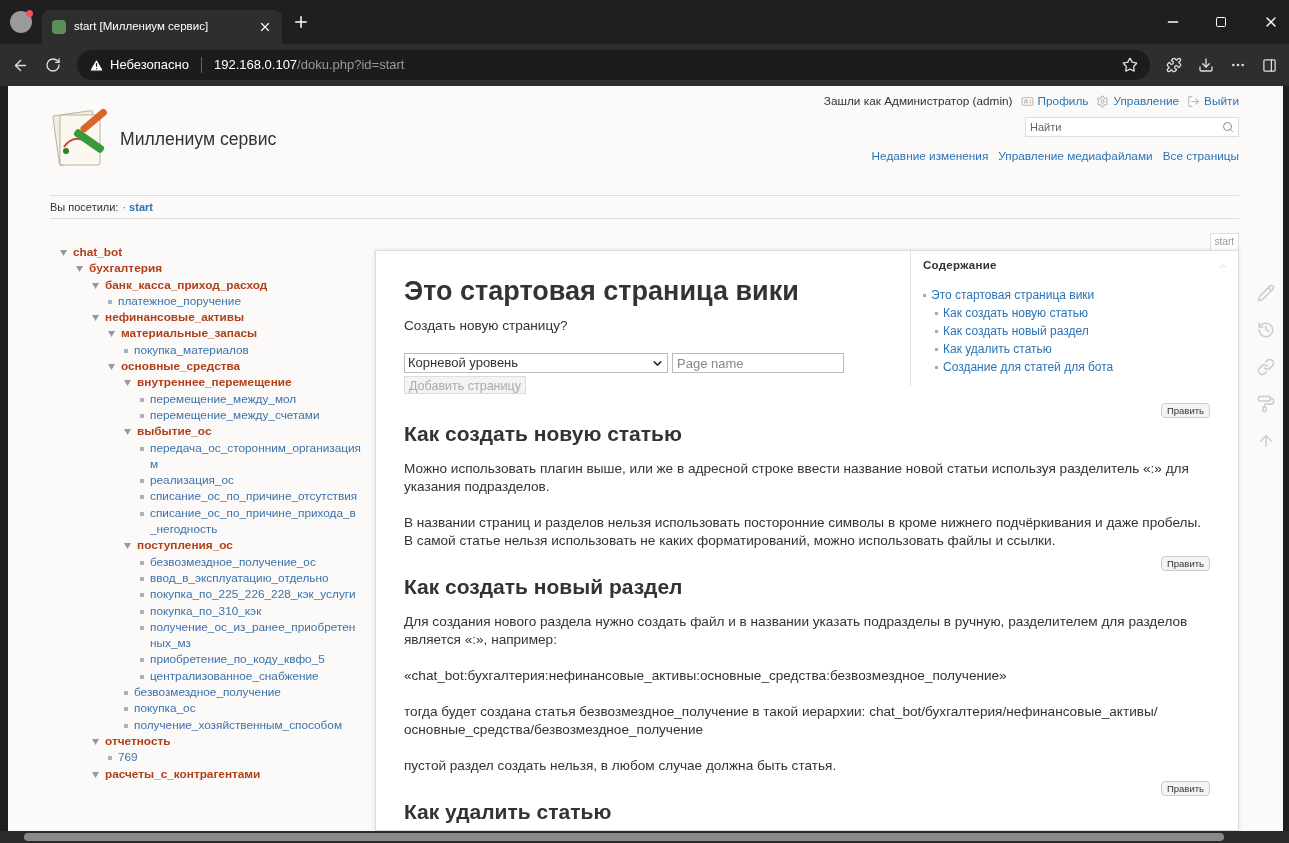  Describe the element at coordinates (1266, 367) in the screenshot. I see `link-icon` at that location.